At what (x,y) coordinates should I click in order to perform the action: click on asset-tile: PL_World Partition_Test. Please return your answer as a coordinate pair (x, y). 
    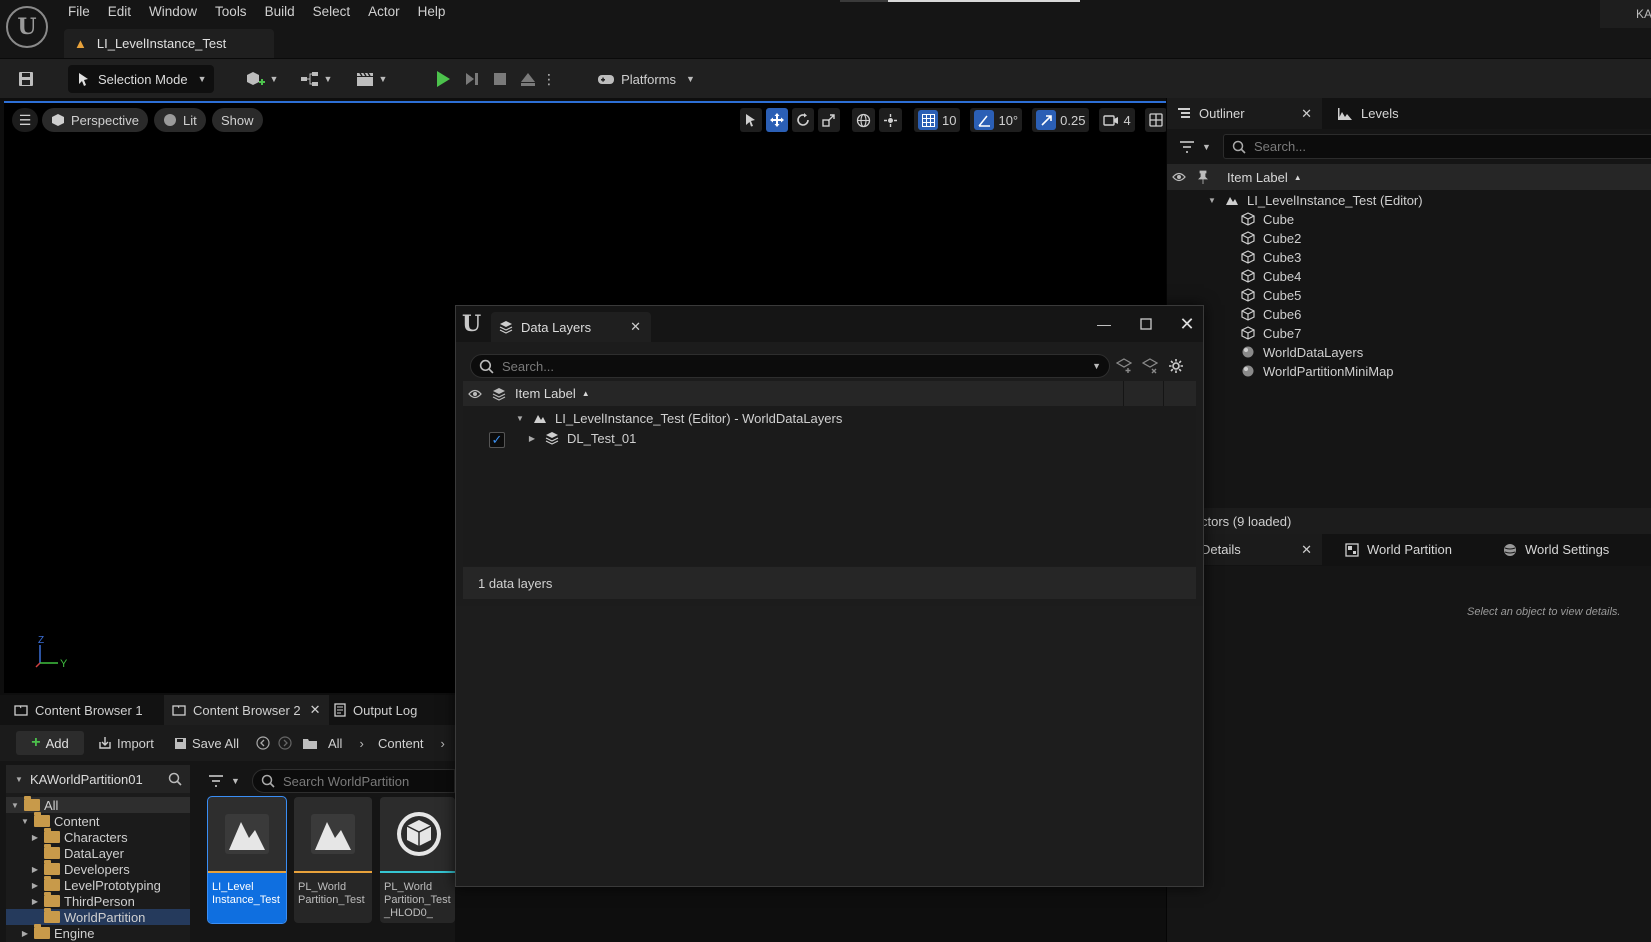
    Looking at the image, I should click on (333, 860).